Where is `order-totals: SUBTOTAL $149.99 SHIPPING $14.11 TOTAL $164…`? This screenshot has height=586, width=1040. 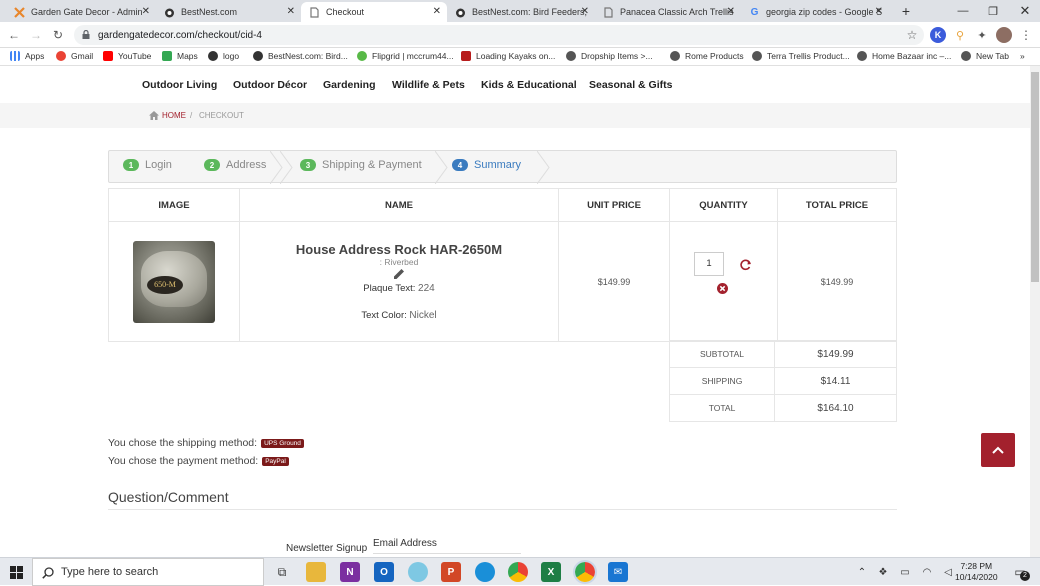
order-totals: SUBTOTAL $149.99 SHIPPING $14.11 TOTAL $164… is located at coordinates (783, 381).